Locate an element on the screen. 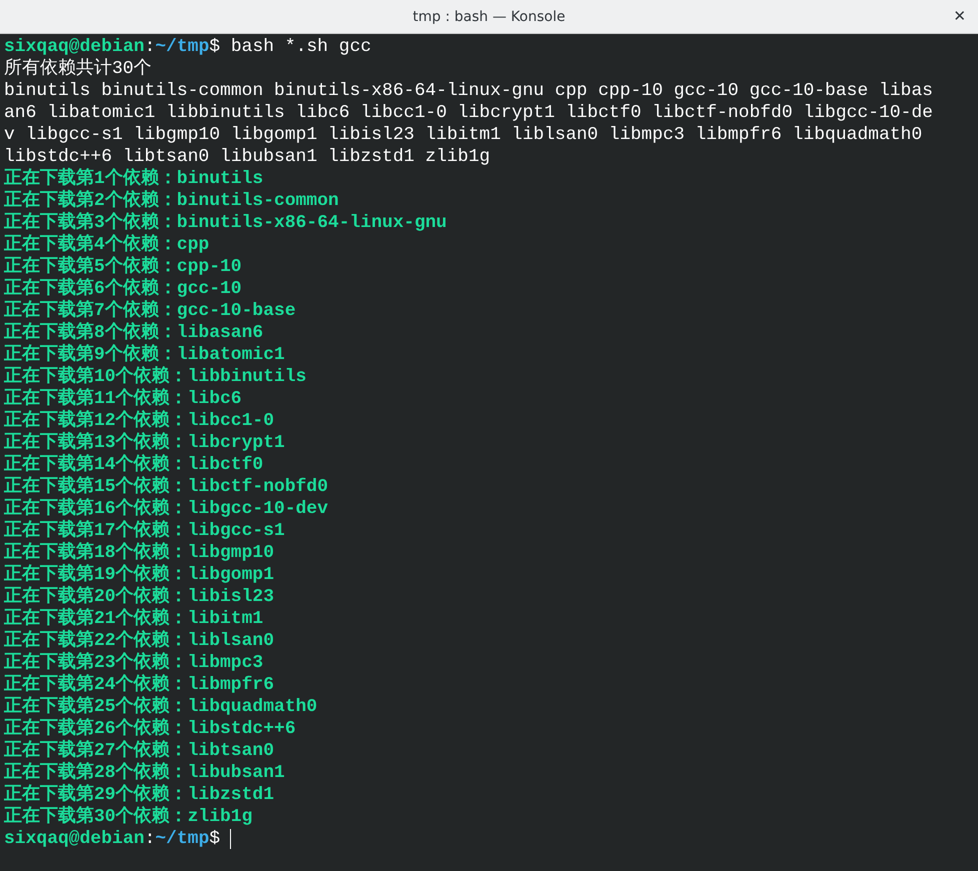 The width and height of the screenshot is (978, 871). download-status-line: 正在下载第13个依赖：libcrypt1 is located at coordinates (144, 443).